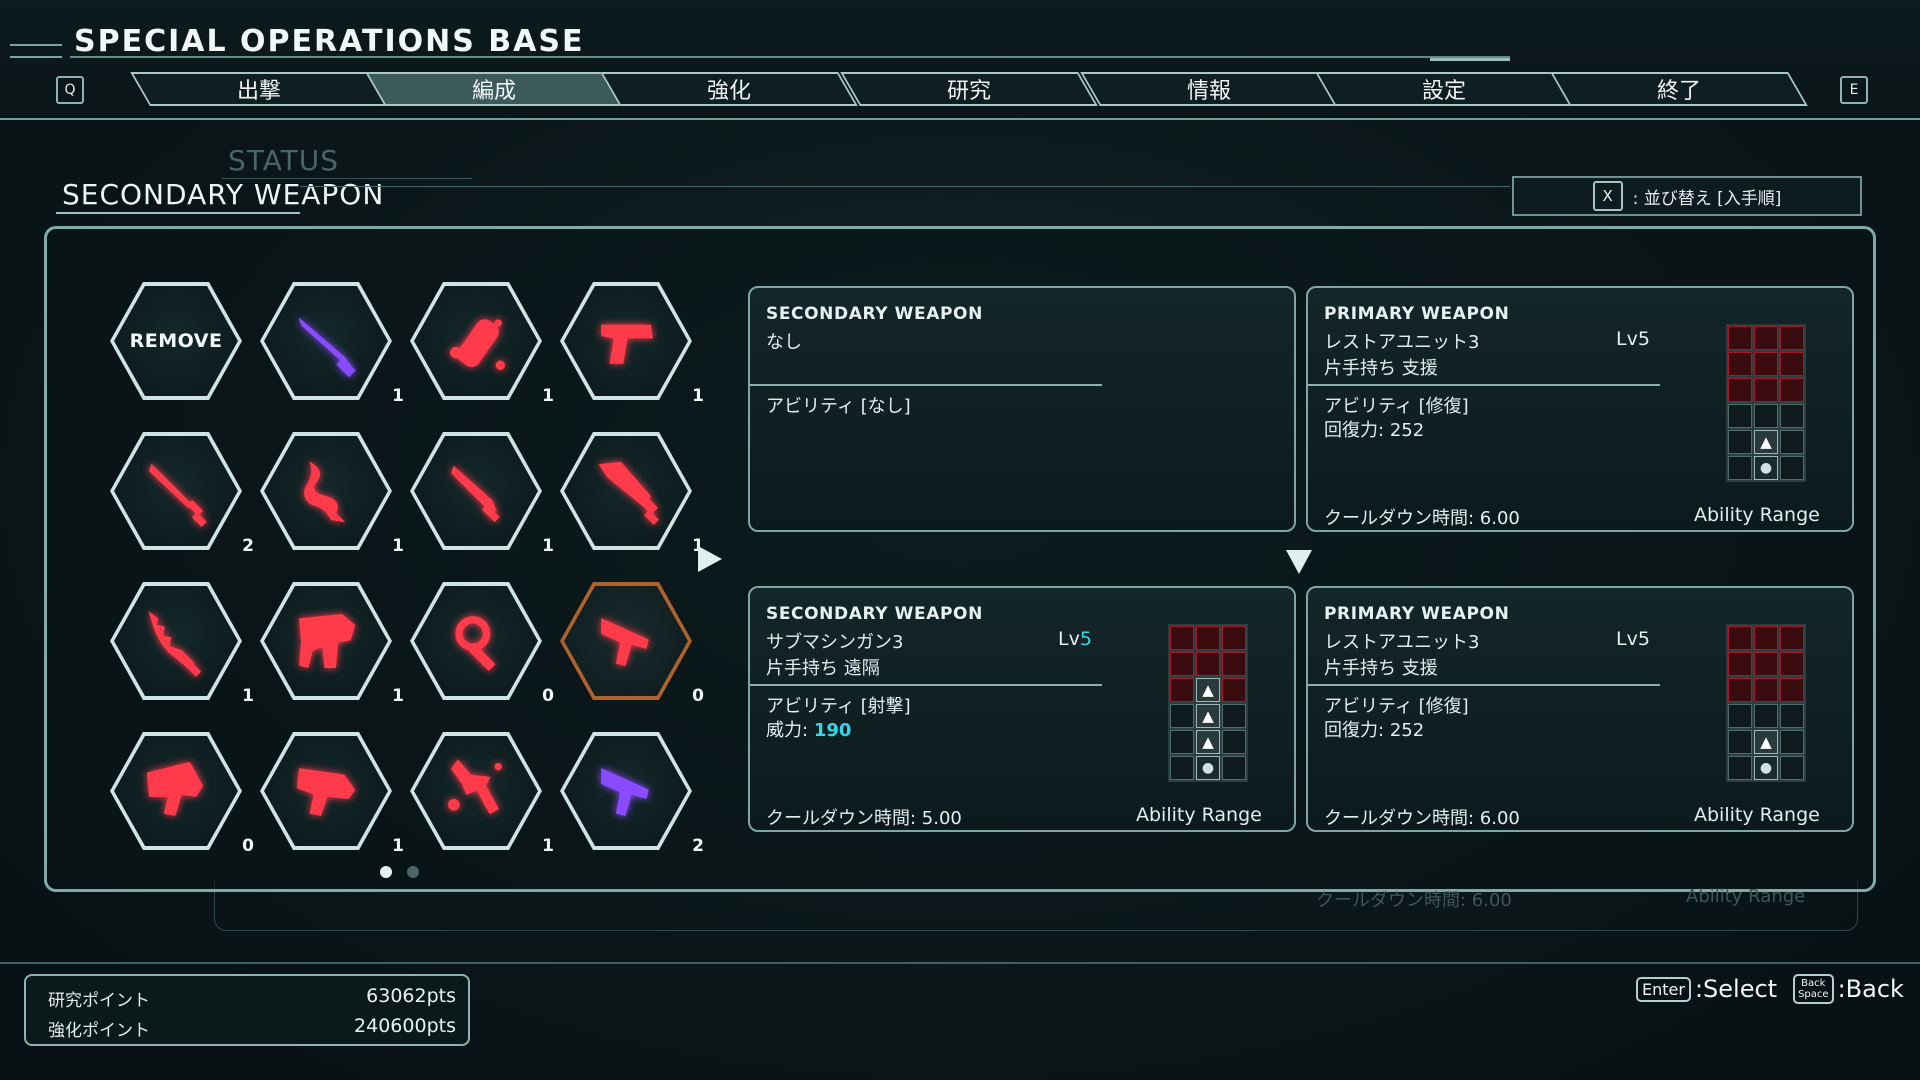  Describe the element at coordinates (259, 89) in the screenshot. I see `tab-sortie: 出撃` at that location.